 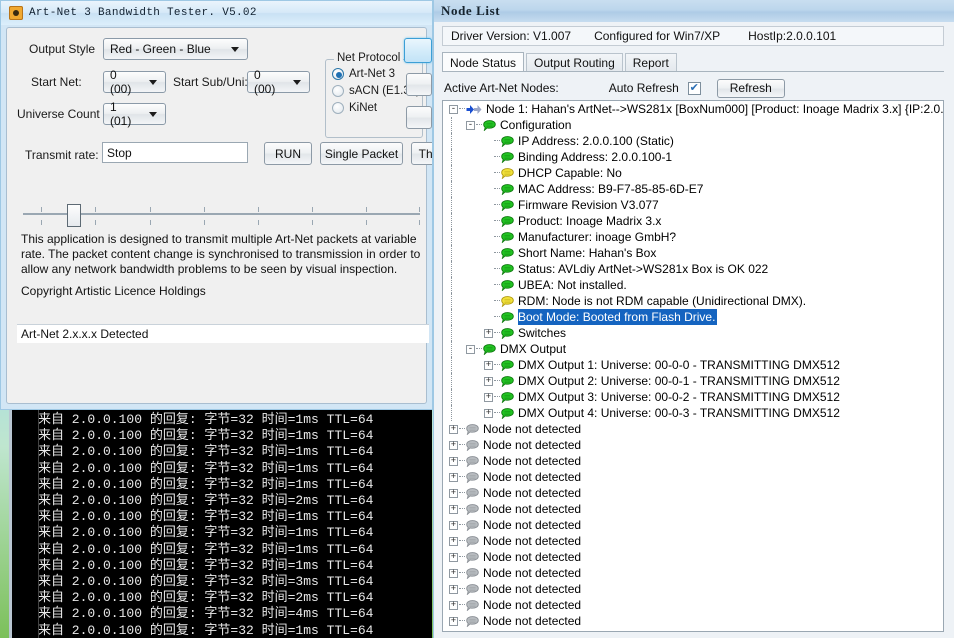 I want to click on start-net-select: 0 (00), so click(x=134, y=82).